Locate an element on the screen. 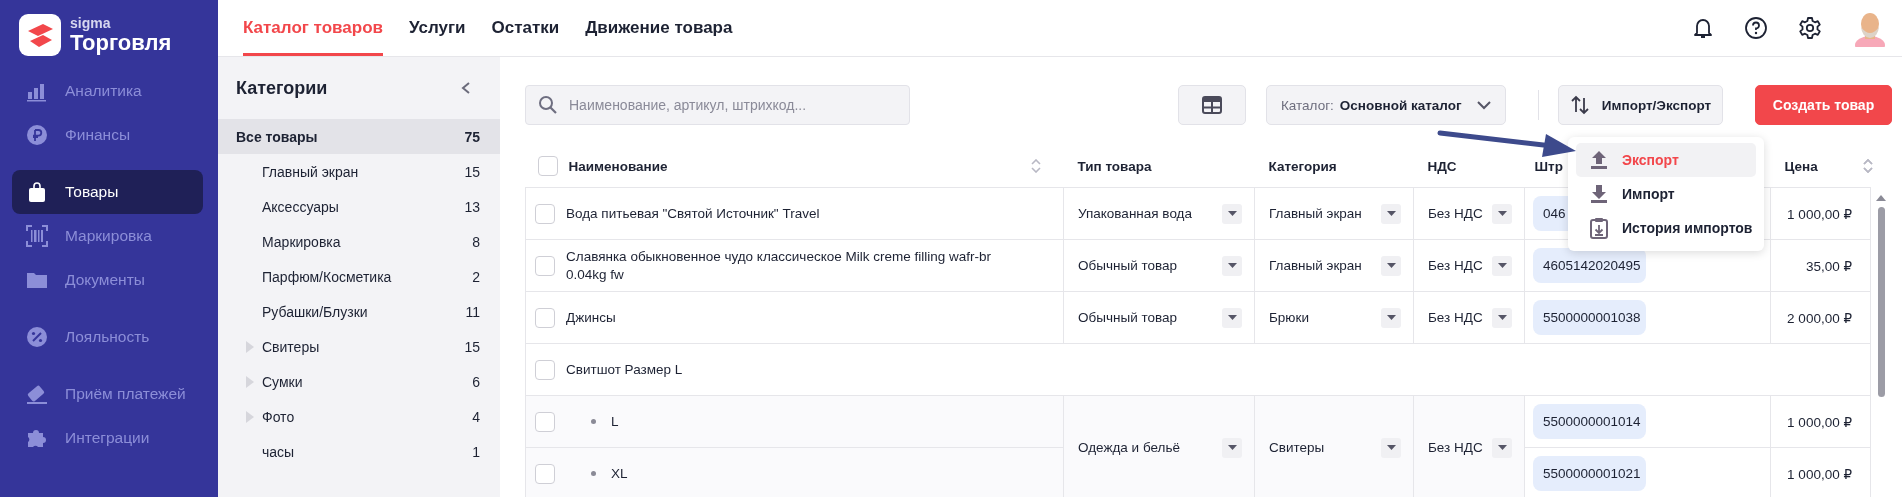 This screenshot has height=497, width=1902. category-count: 1 is located at coordinates (476, 451).